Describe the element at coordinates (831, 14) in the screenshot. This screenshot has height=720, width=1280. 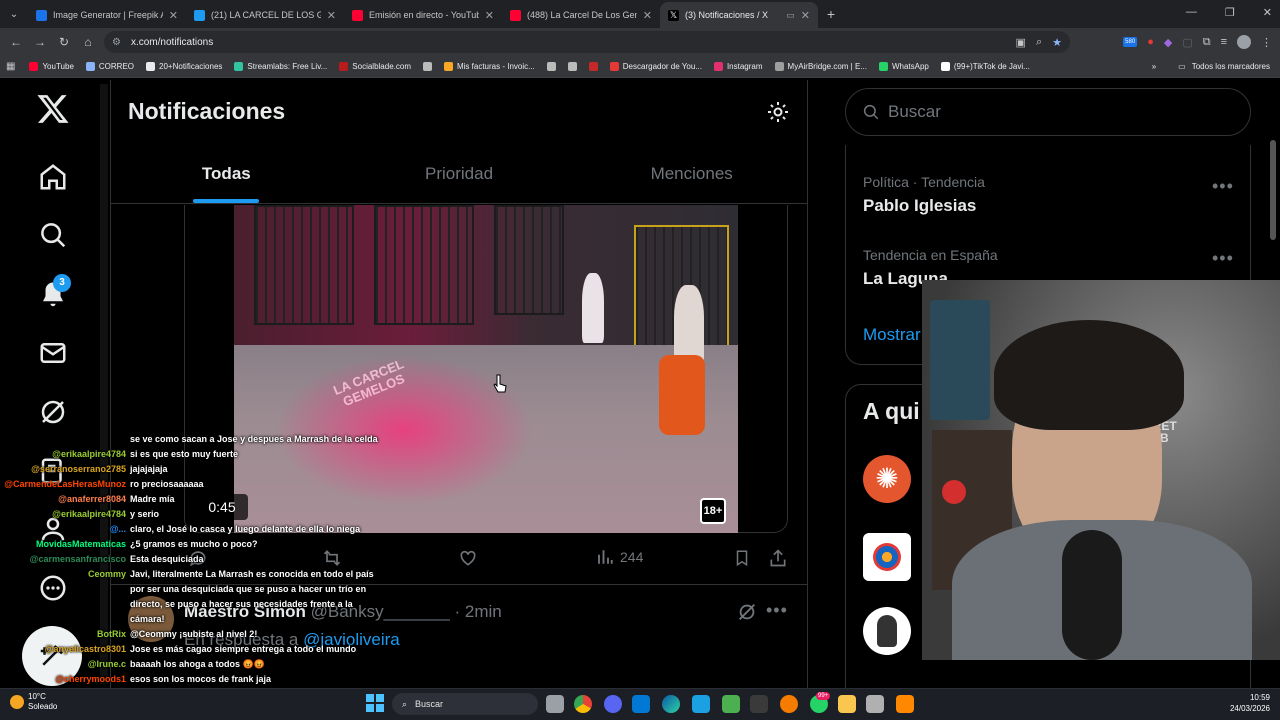
I see `new-tab-button: +` at that location.